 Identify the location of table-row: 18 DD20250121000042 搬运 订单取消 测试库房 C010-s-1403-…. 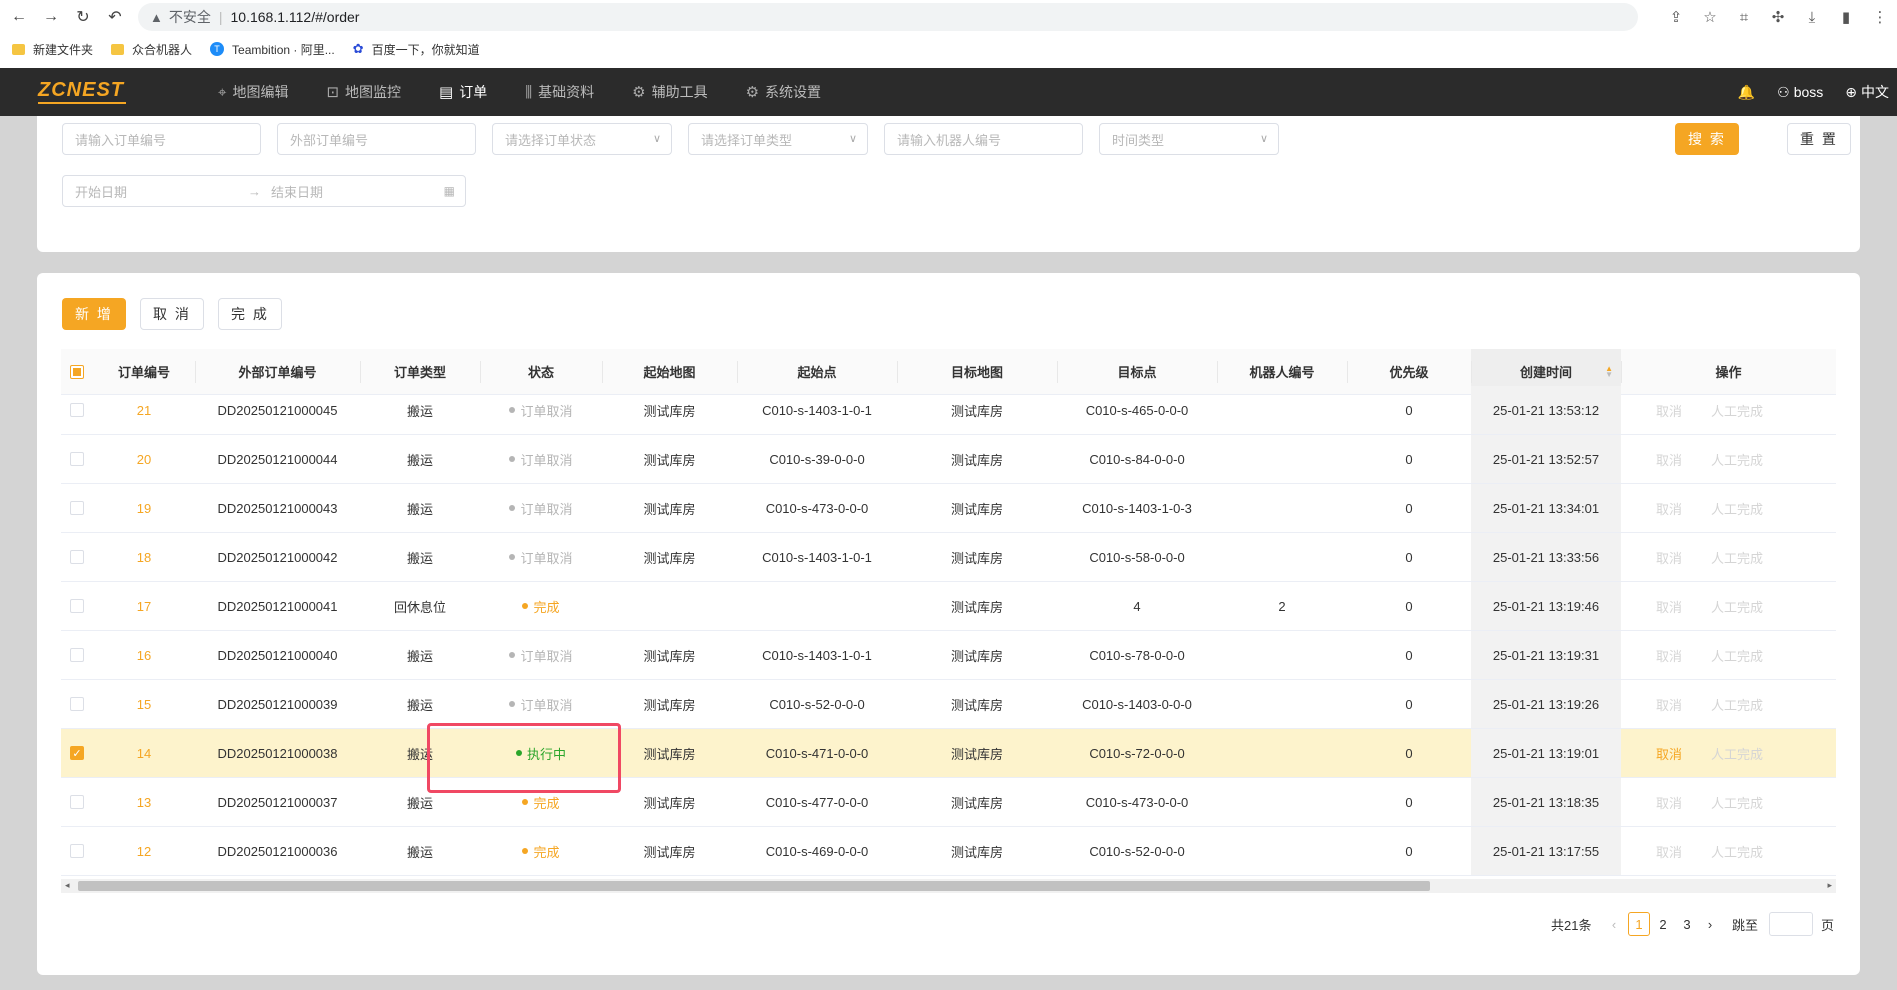
(948, 557).